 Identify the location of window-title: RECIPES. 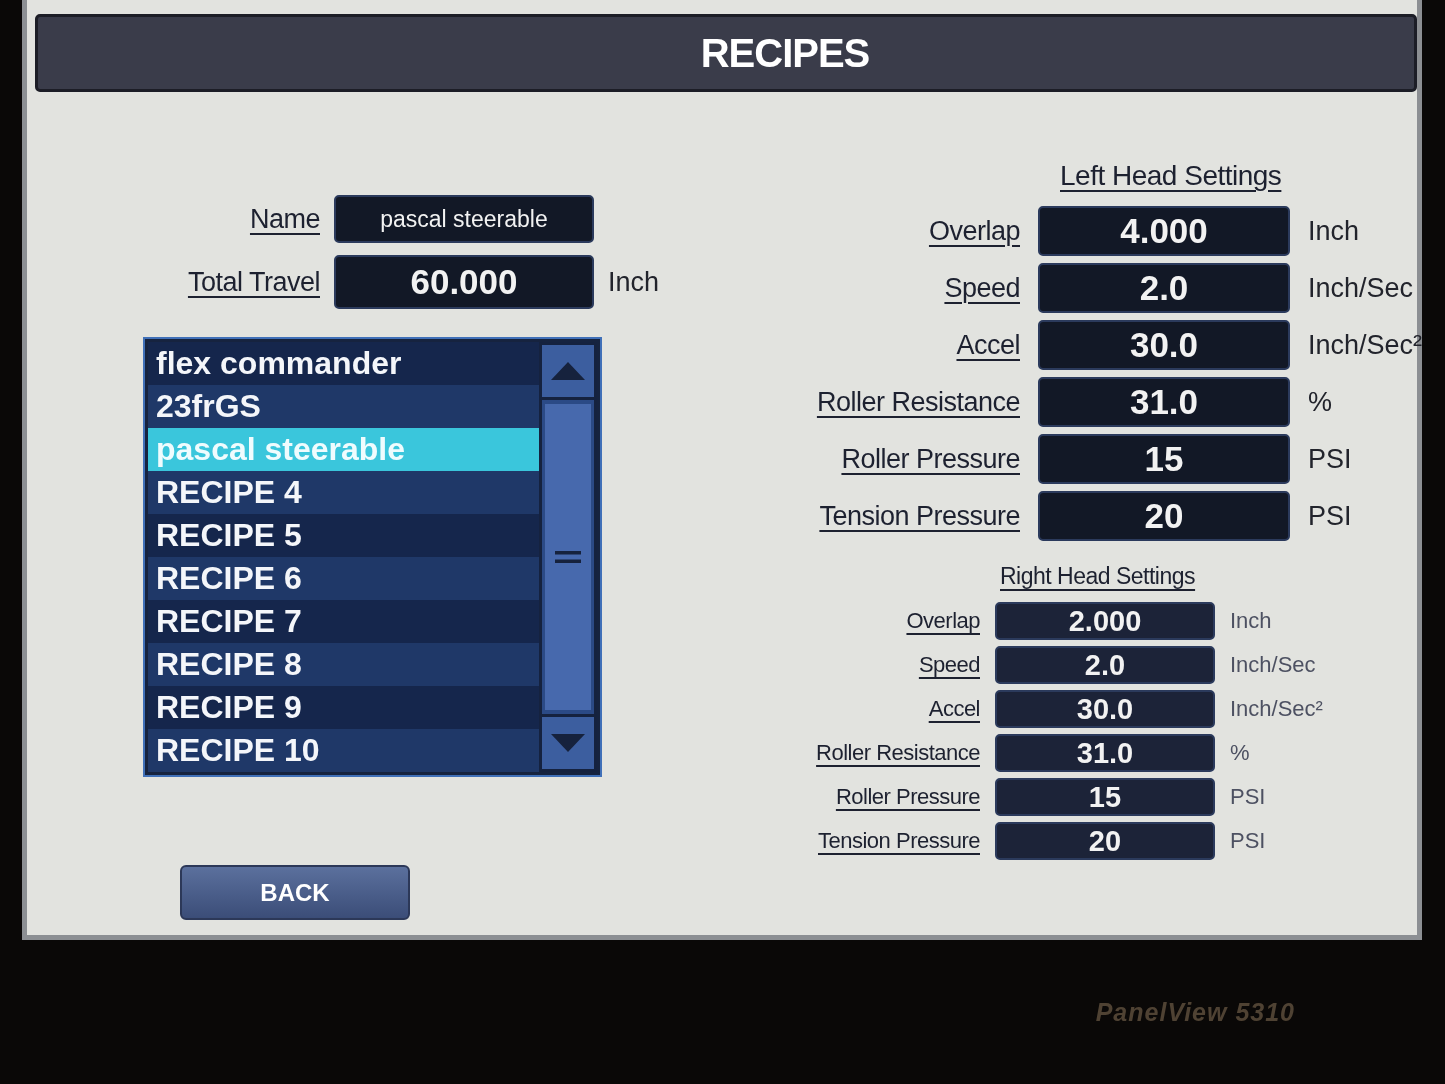
(785, 53).